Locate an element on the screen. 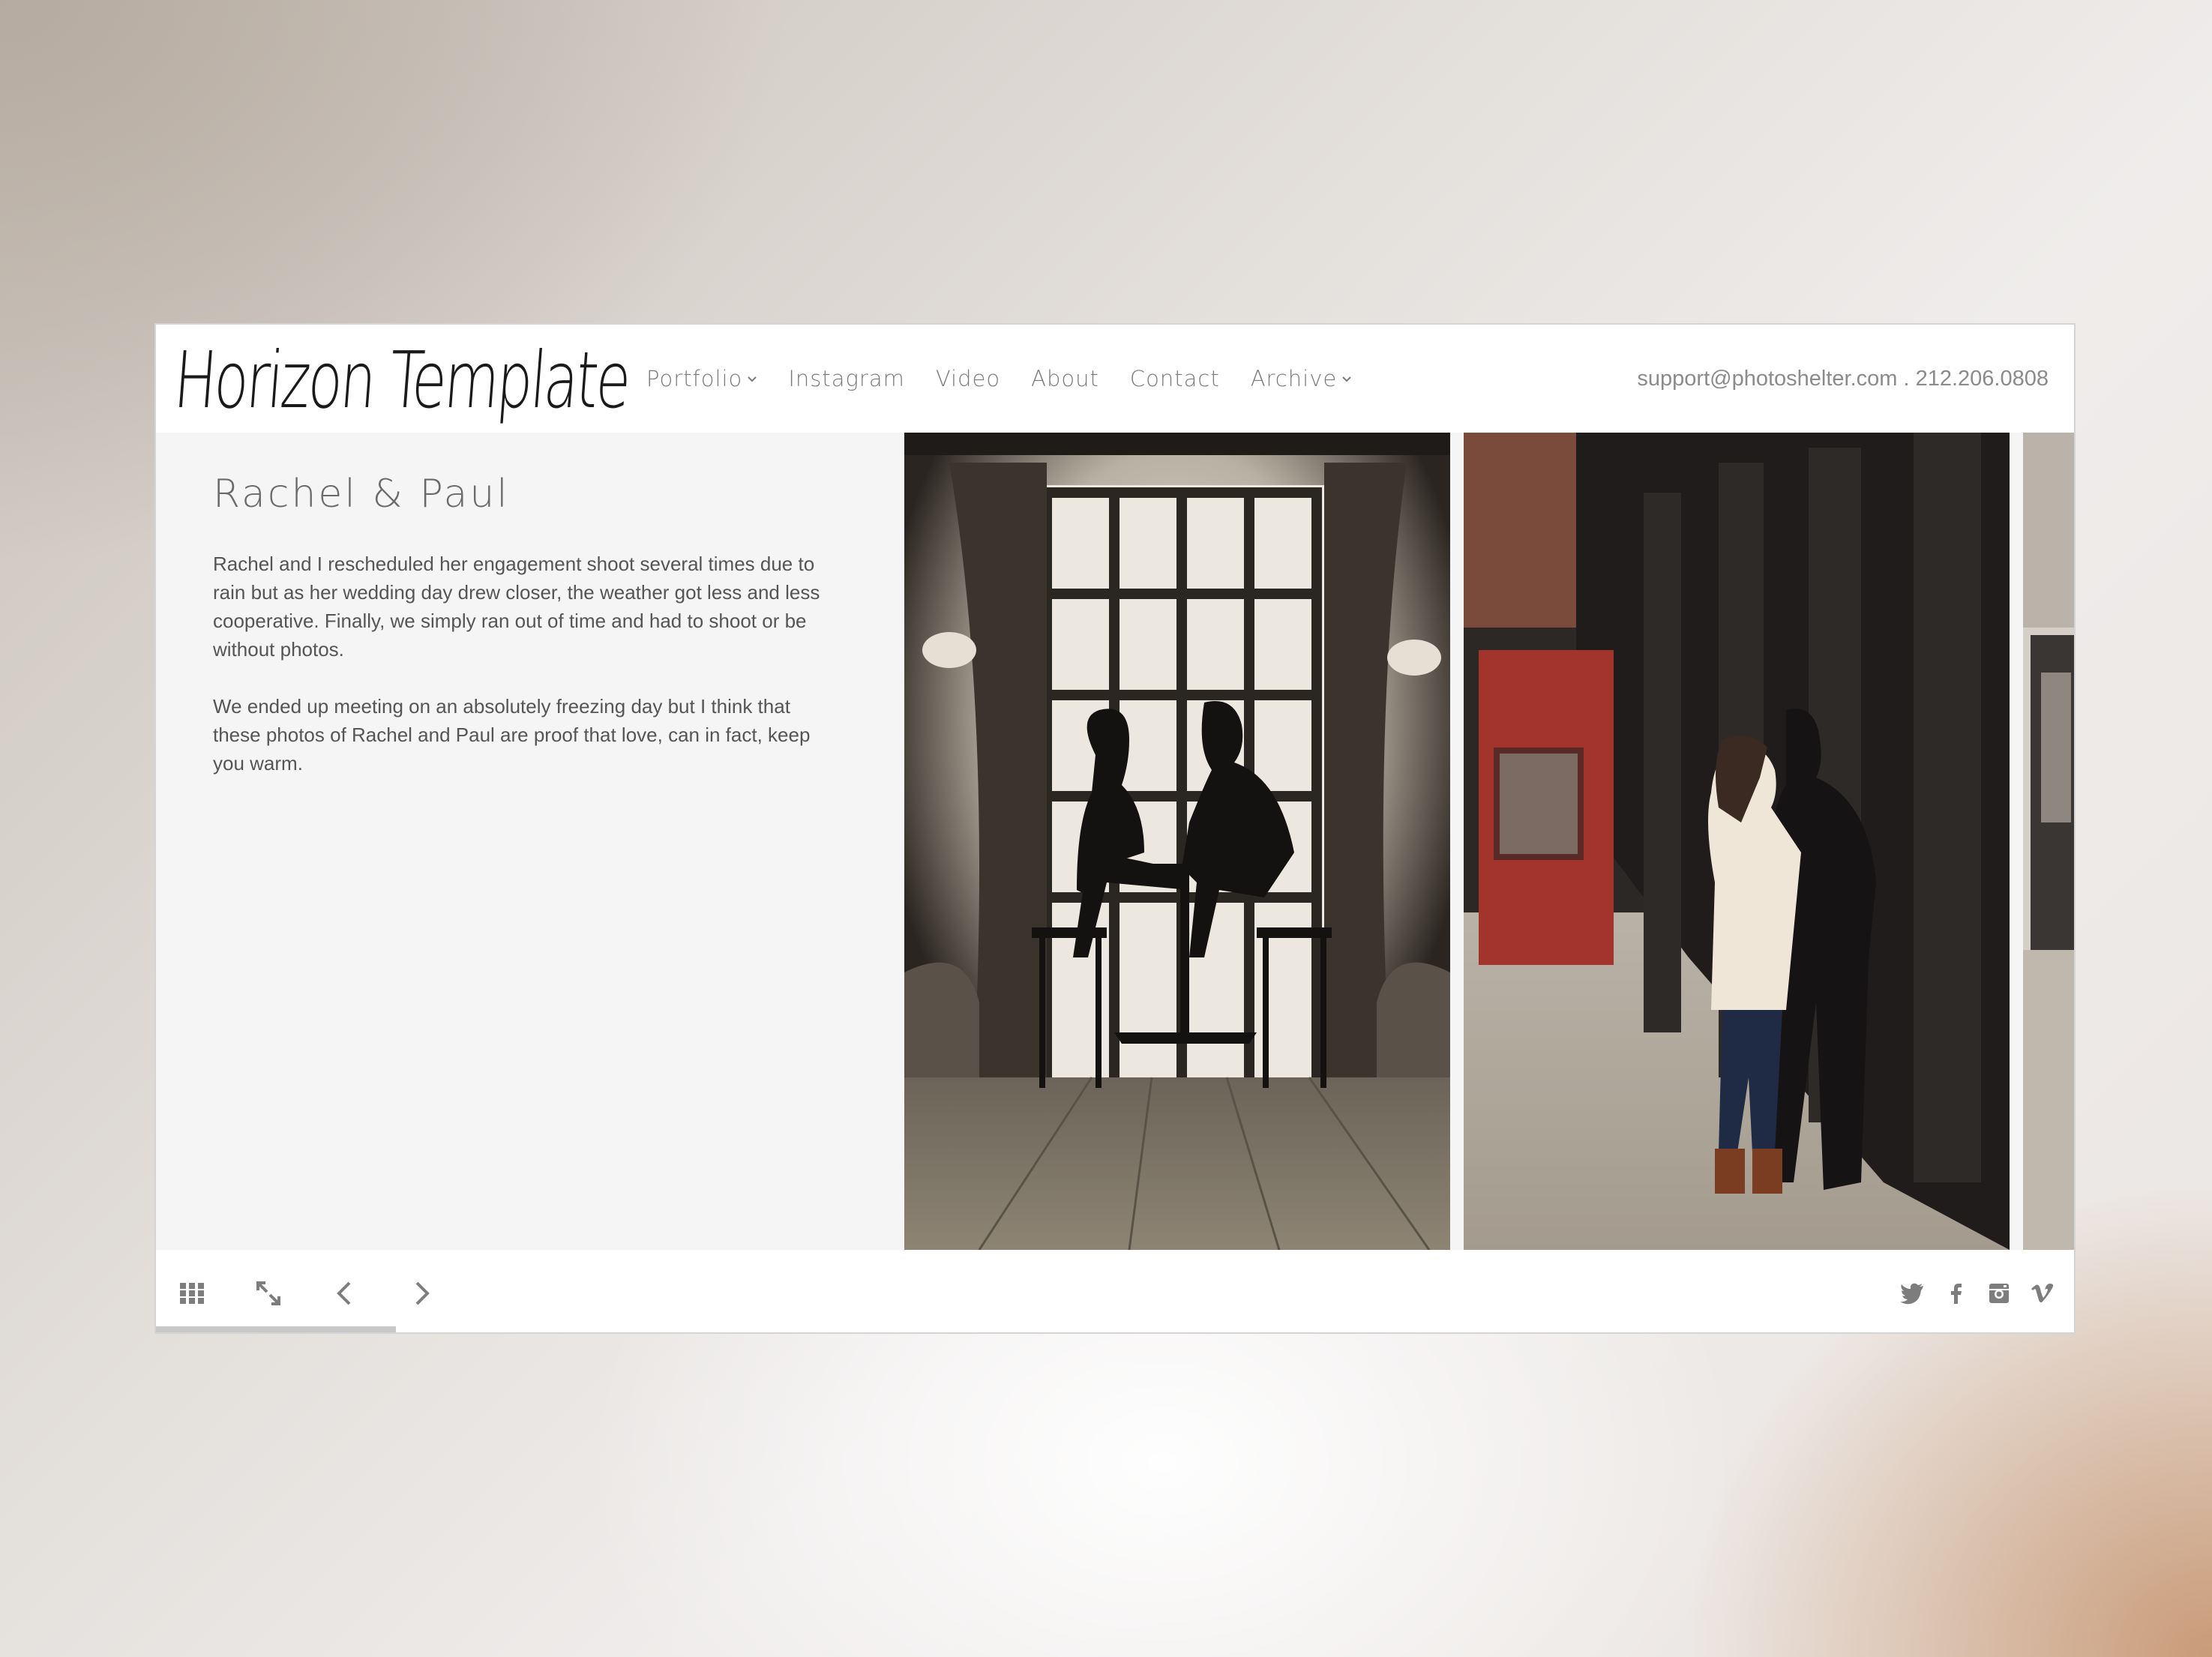 This screenshot has width=2212, height=1657. site-logo: Horizon Template is located at coordinates (401, 380).